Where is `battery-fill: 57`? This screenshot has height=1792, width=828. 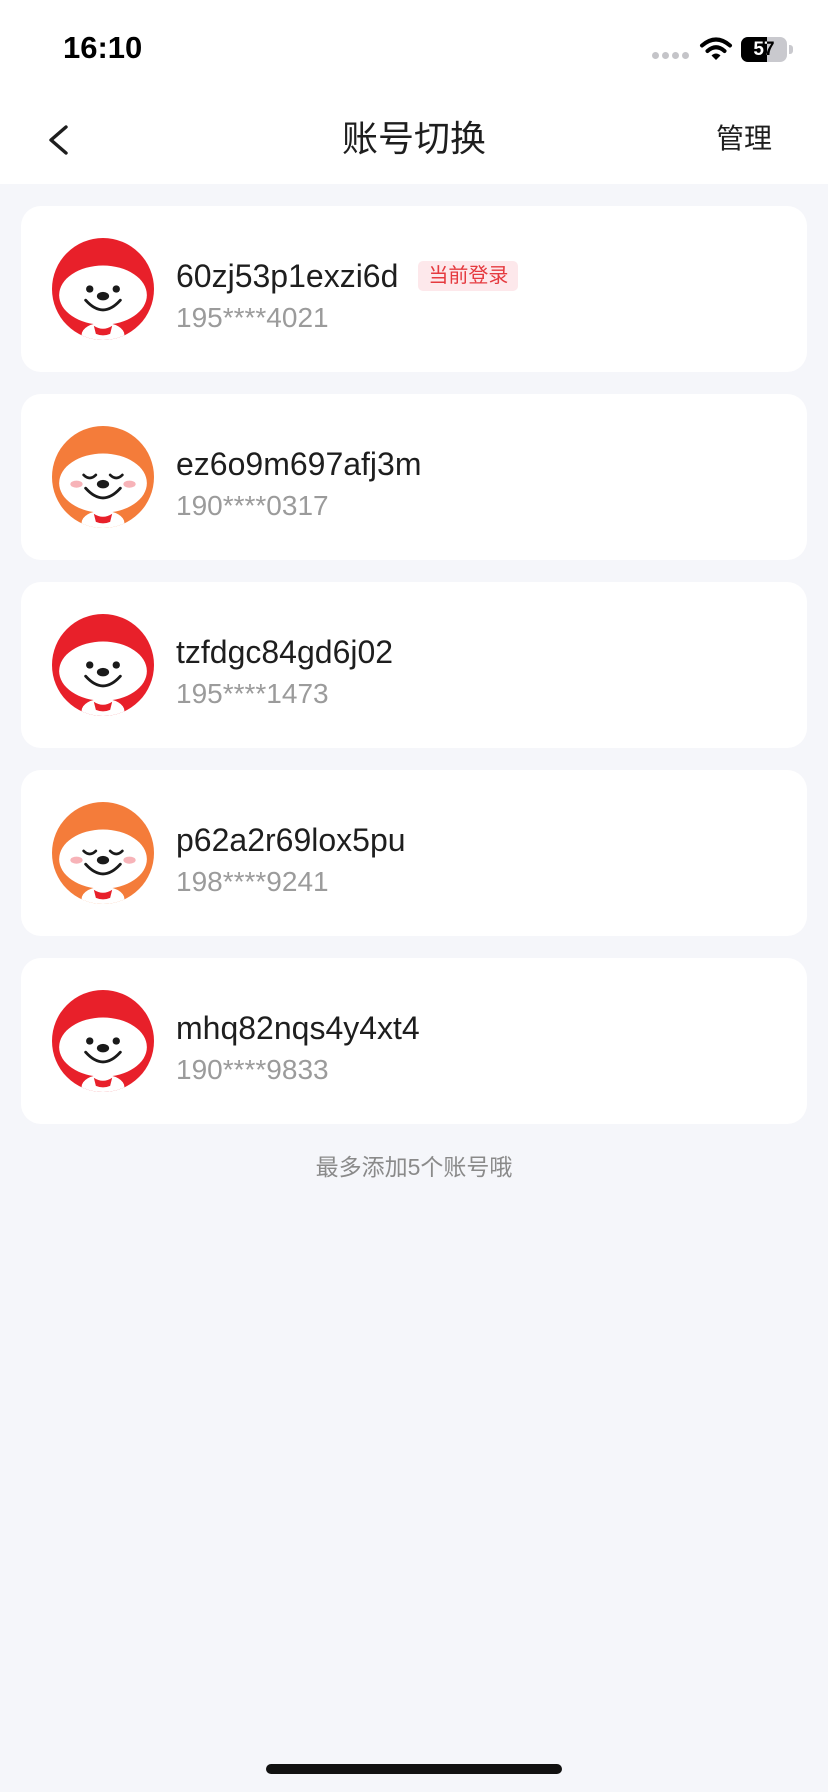 battery-fill: 57 is located at coordinates (754, 49).